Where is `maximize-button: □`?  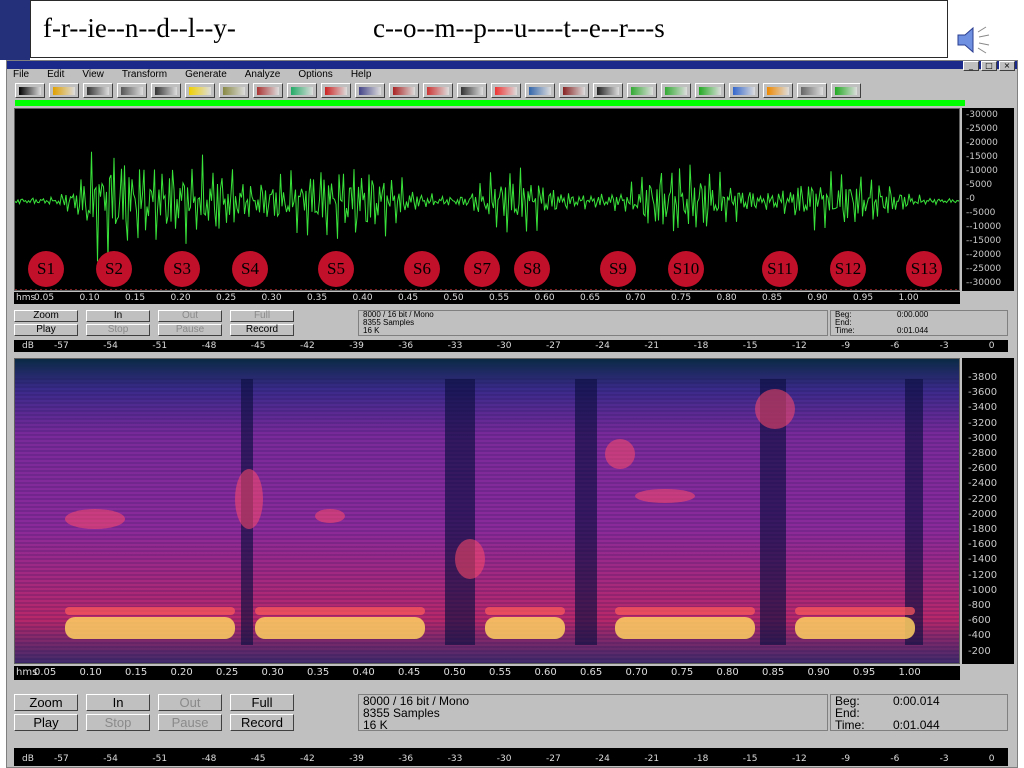
maximize-button: □ is located at coordinates (989, 66).